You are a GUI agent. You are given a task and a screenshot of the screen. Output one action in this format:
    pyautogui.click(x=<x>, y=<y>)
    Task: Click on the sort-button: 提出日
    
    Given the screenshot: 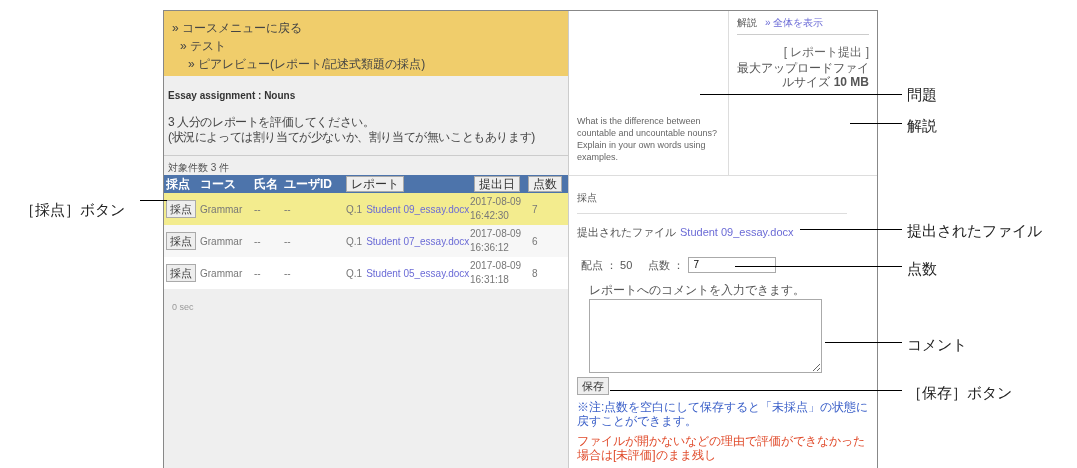 What is the action you would take?
    pyautogui.click(x=497, y=184)
    